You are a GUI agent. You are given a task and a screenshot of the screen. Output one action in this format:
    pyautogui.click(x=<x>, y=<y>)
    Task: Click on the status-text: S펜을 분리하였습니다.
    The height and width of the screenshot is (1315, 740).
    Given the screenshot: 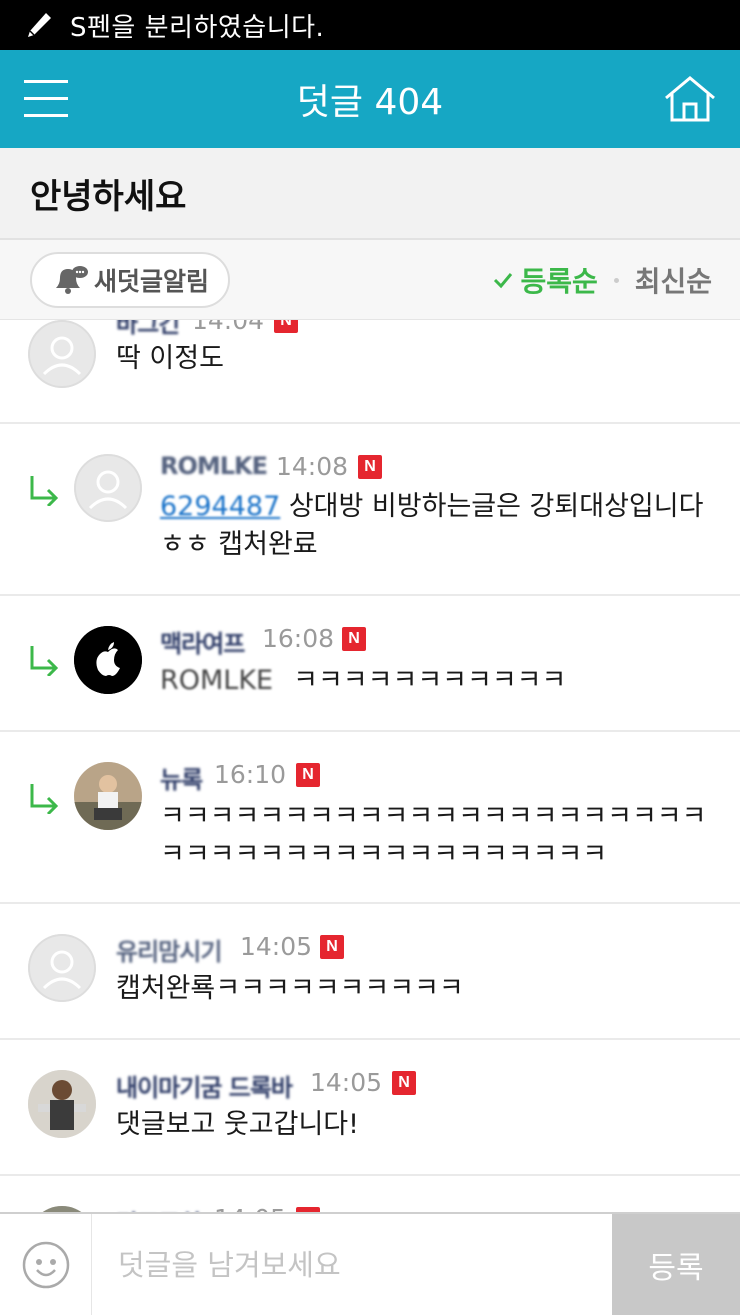 What is the action you would take?
    pyautogui.click(x=197, y=27)
    